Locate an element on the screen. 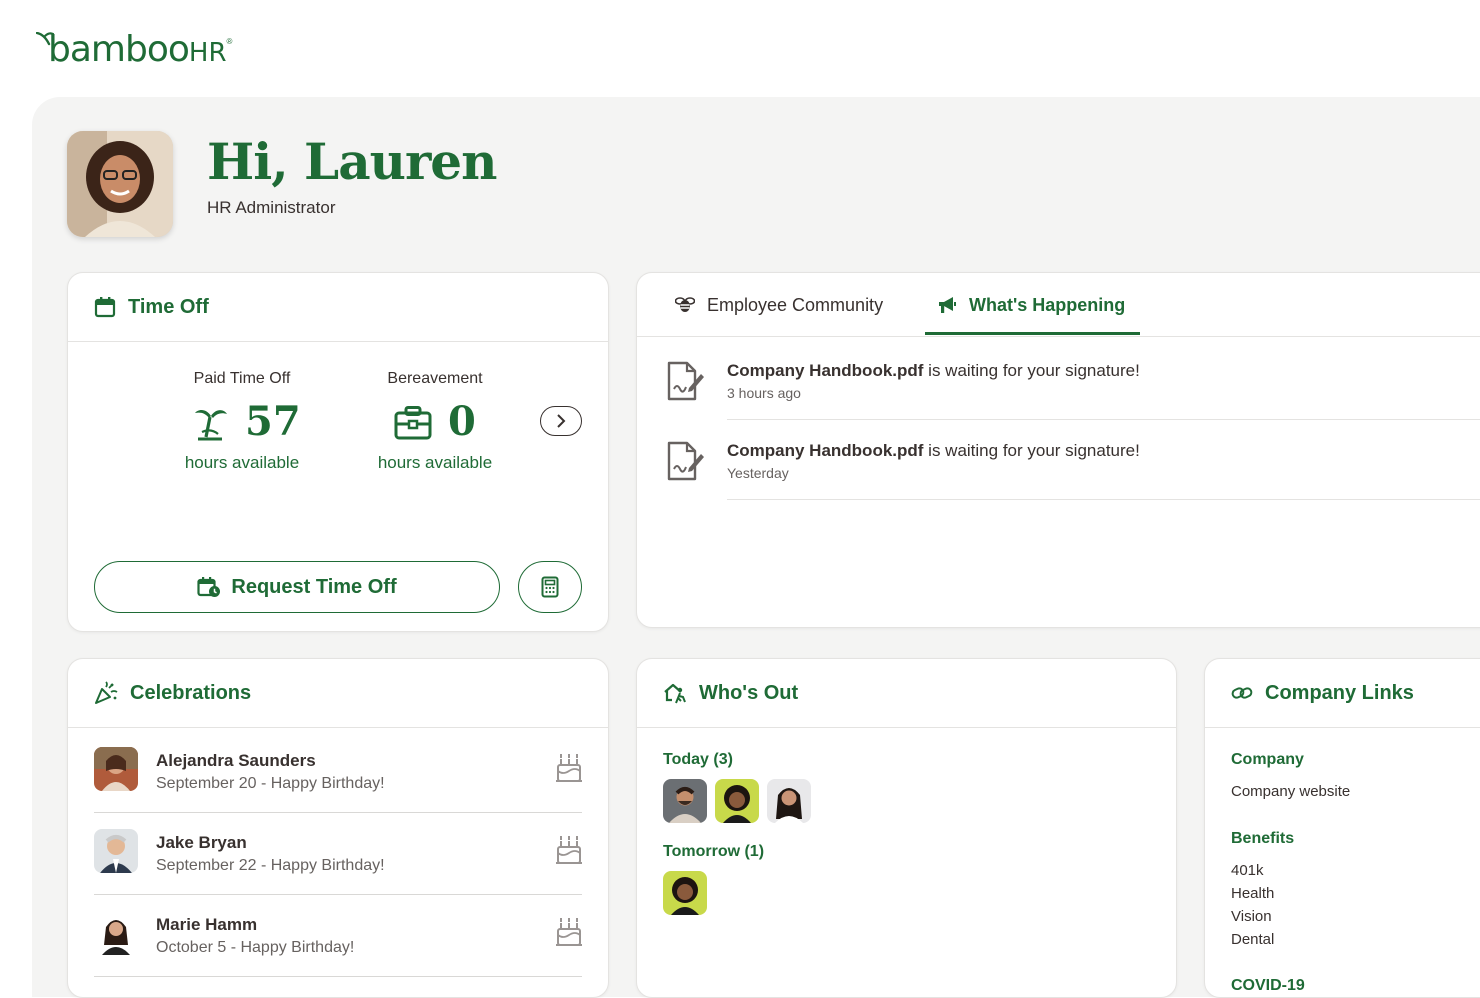  celebration-detail: September 20 - Happy Birthday! is located at coordinates (270, 783).